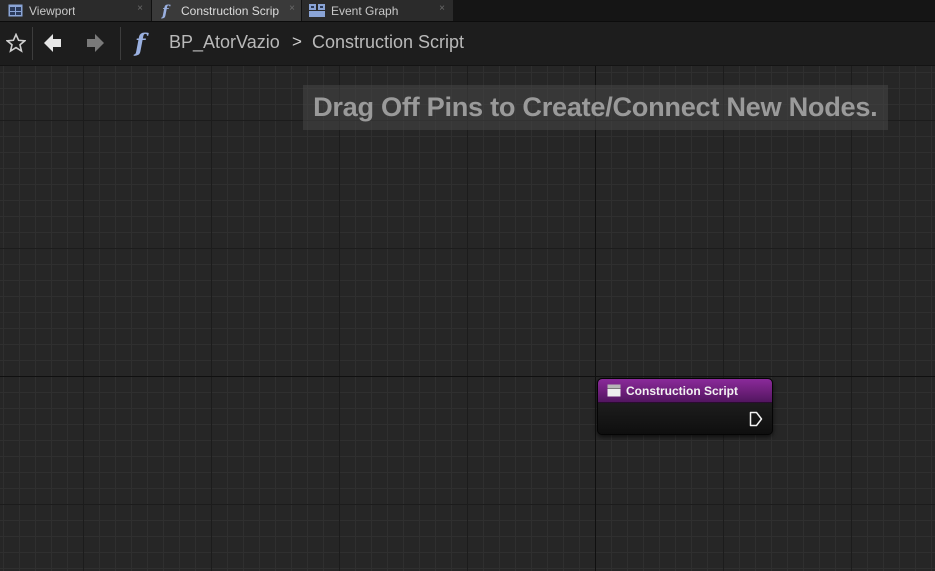  I want to click on node-header: Construction Script, so click(685, 391).